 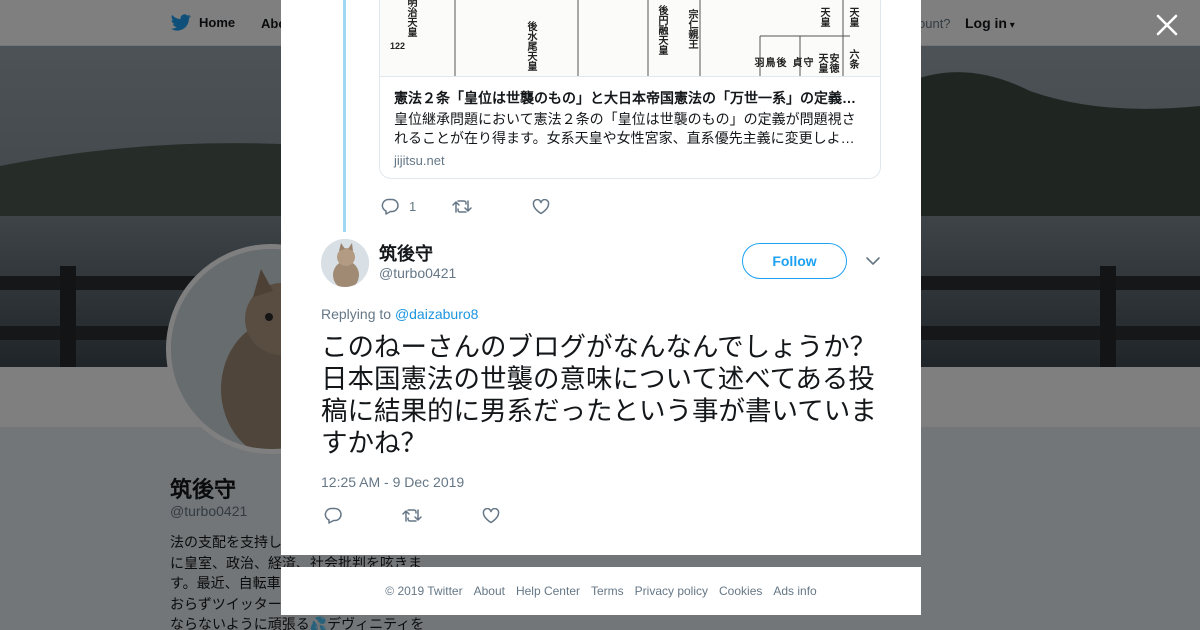 I want to click on tweet-author-name: 筑後守, so click(x=406, y=253).